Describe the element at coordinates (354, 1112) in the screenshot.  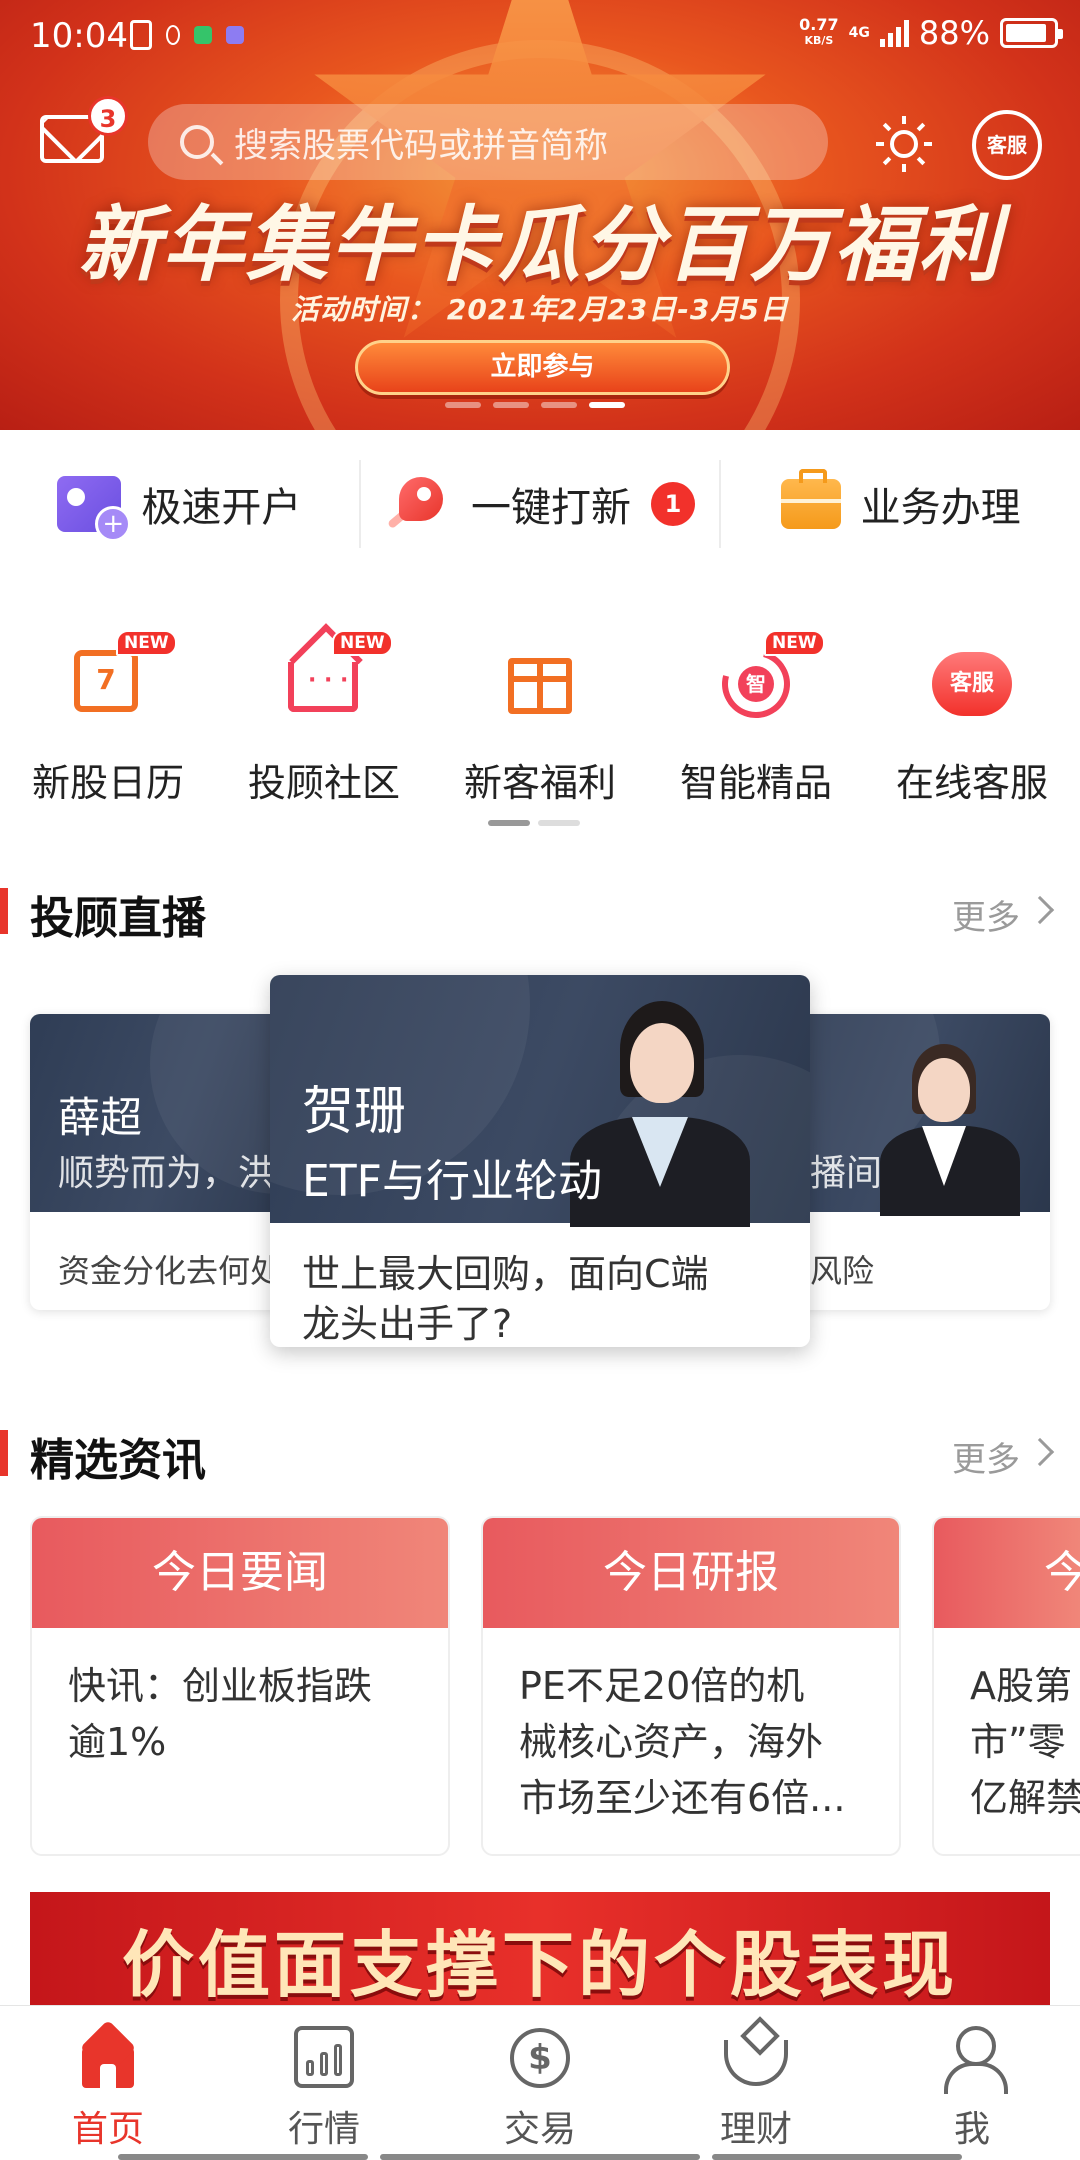
I see `advisor-name: 贺珊` at that location.